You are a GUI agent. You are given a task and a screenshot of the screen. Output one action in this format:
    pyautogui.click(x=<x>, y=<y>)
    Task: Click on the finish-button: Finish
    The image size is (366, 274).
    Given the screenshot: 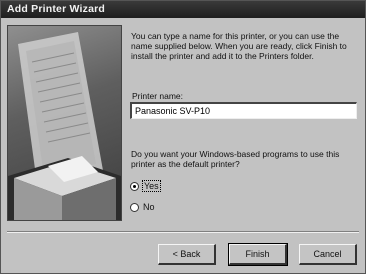 What is the action you would take?
    pyautogui.click(x=258, y=254)
    